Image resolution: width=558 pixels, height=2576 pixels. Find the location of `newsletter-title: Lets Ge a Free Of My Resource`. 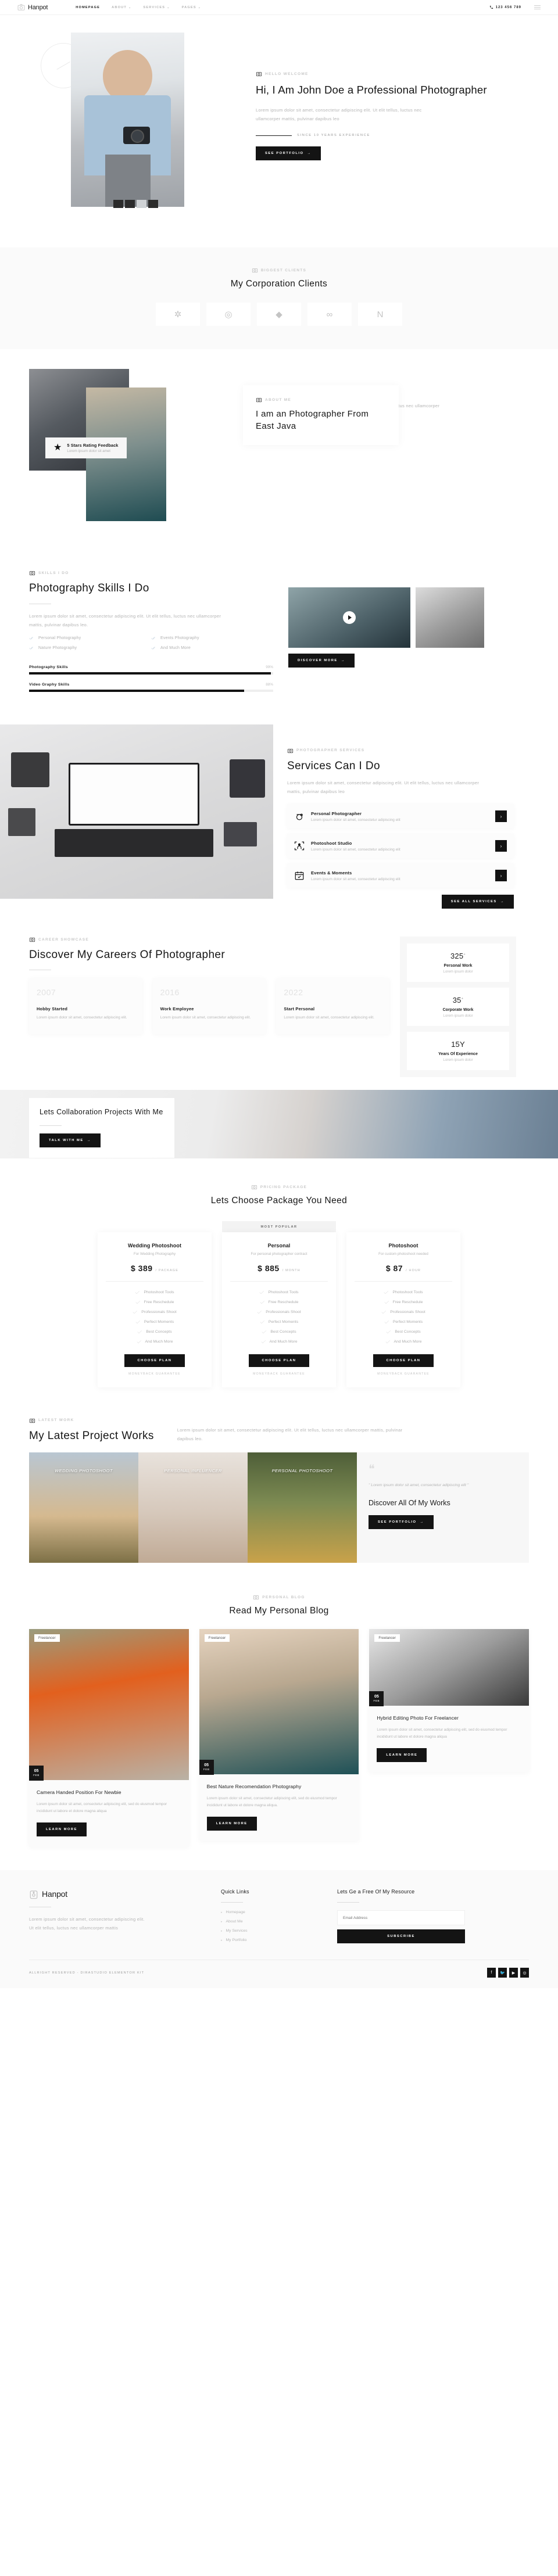

newsletter-title: Lets Ge a Free Of My Resource is located at coordinates (376, 1892).